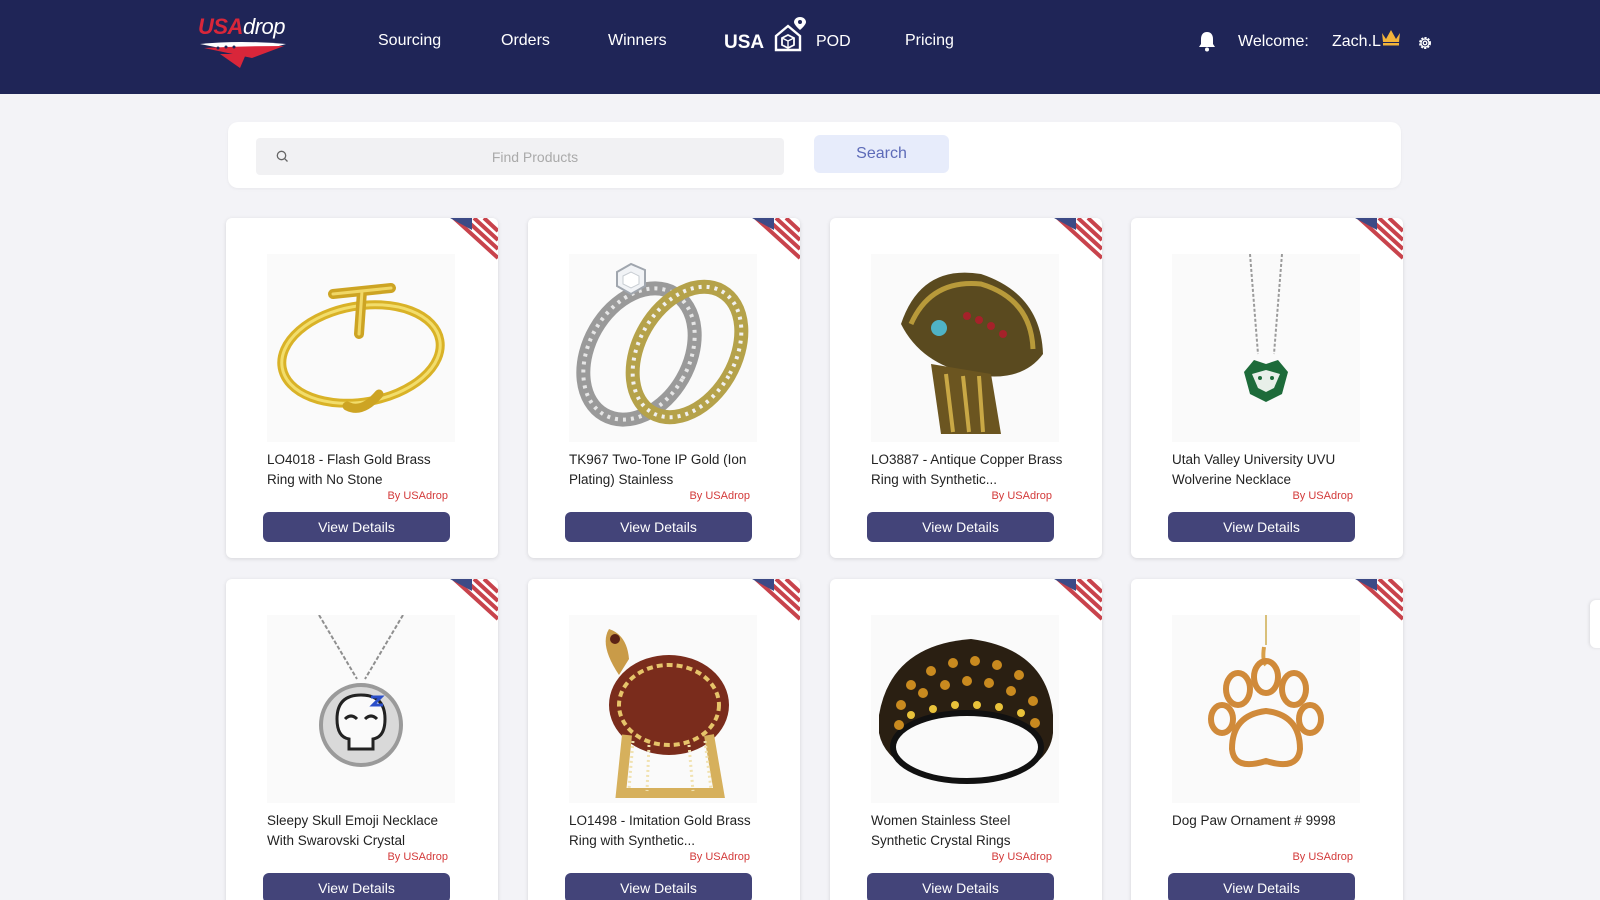 Image resolution: width=1600 pixels, height=900 pixels. I want to click on search-panel: Search, so click(814, 155).